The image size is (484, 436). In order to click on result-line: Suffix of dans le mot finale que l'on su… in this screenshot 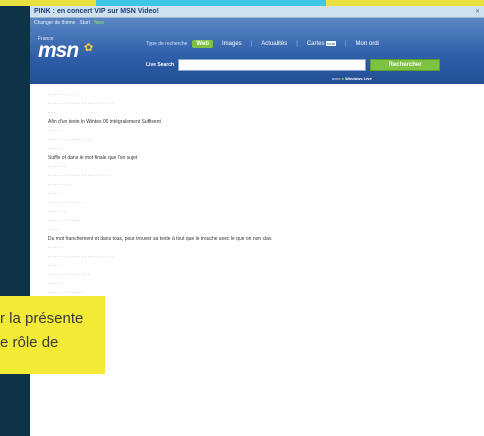, I will do `click(93, 158)`.